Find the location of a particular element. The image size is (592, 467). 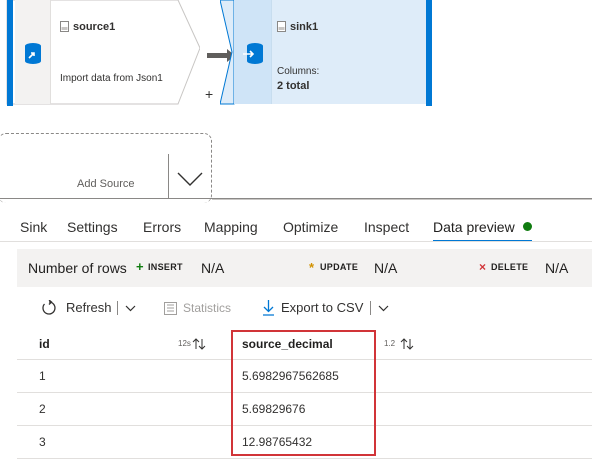

download-icon is located at coordinates (268, 307).